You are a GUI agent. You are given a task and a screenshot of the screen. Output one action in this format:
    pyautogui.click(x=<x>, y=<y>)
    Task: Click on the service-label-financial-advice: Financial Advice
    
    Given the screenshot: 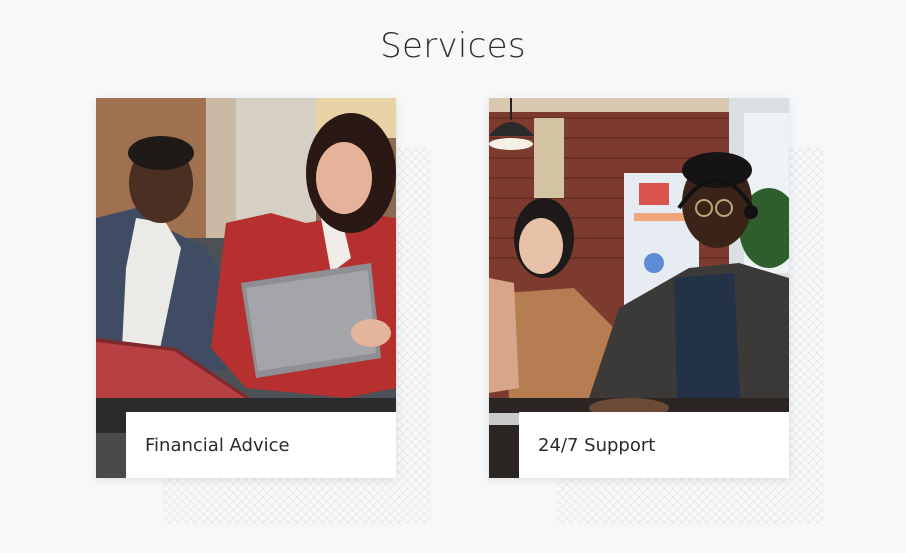 What is the action you would take?
    pyautogui.click(x=261, y=445)
    